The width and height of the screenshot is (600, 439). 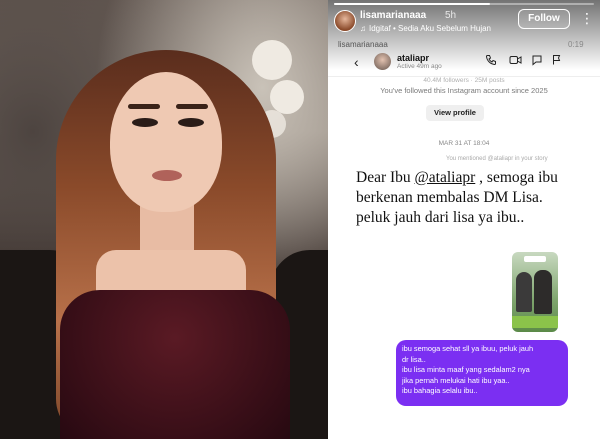 I want to click on mention-handle: @ataliapr, so click(x=445, y=177).